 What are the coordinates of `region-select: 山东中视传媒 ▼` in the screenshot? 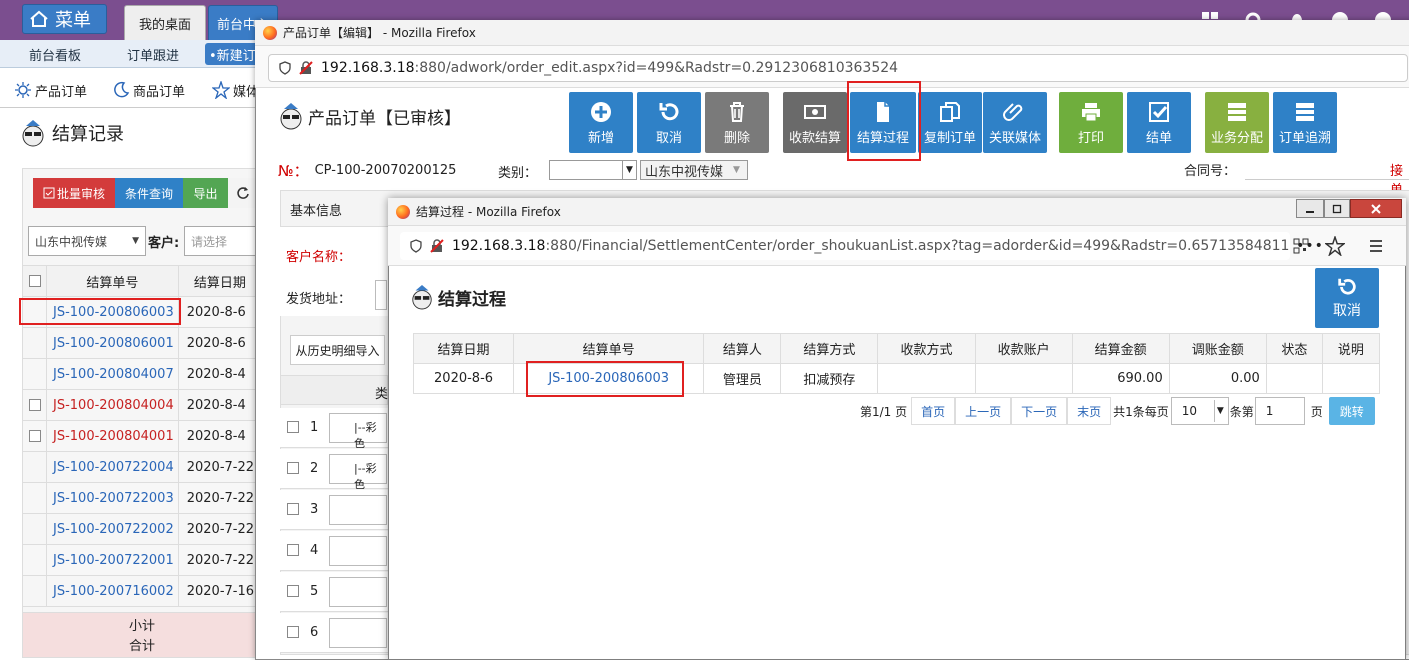 It's located at (87, 241).